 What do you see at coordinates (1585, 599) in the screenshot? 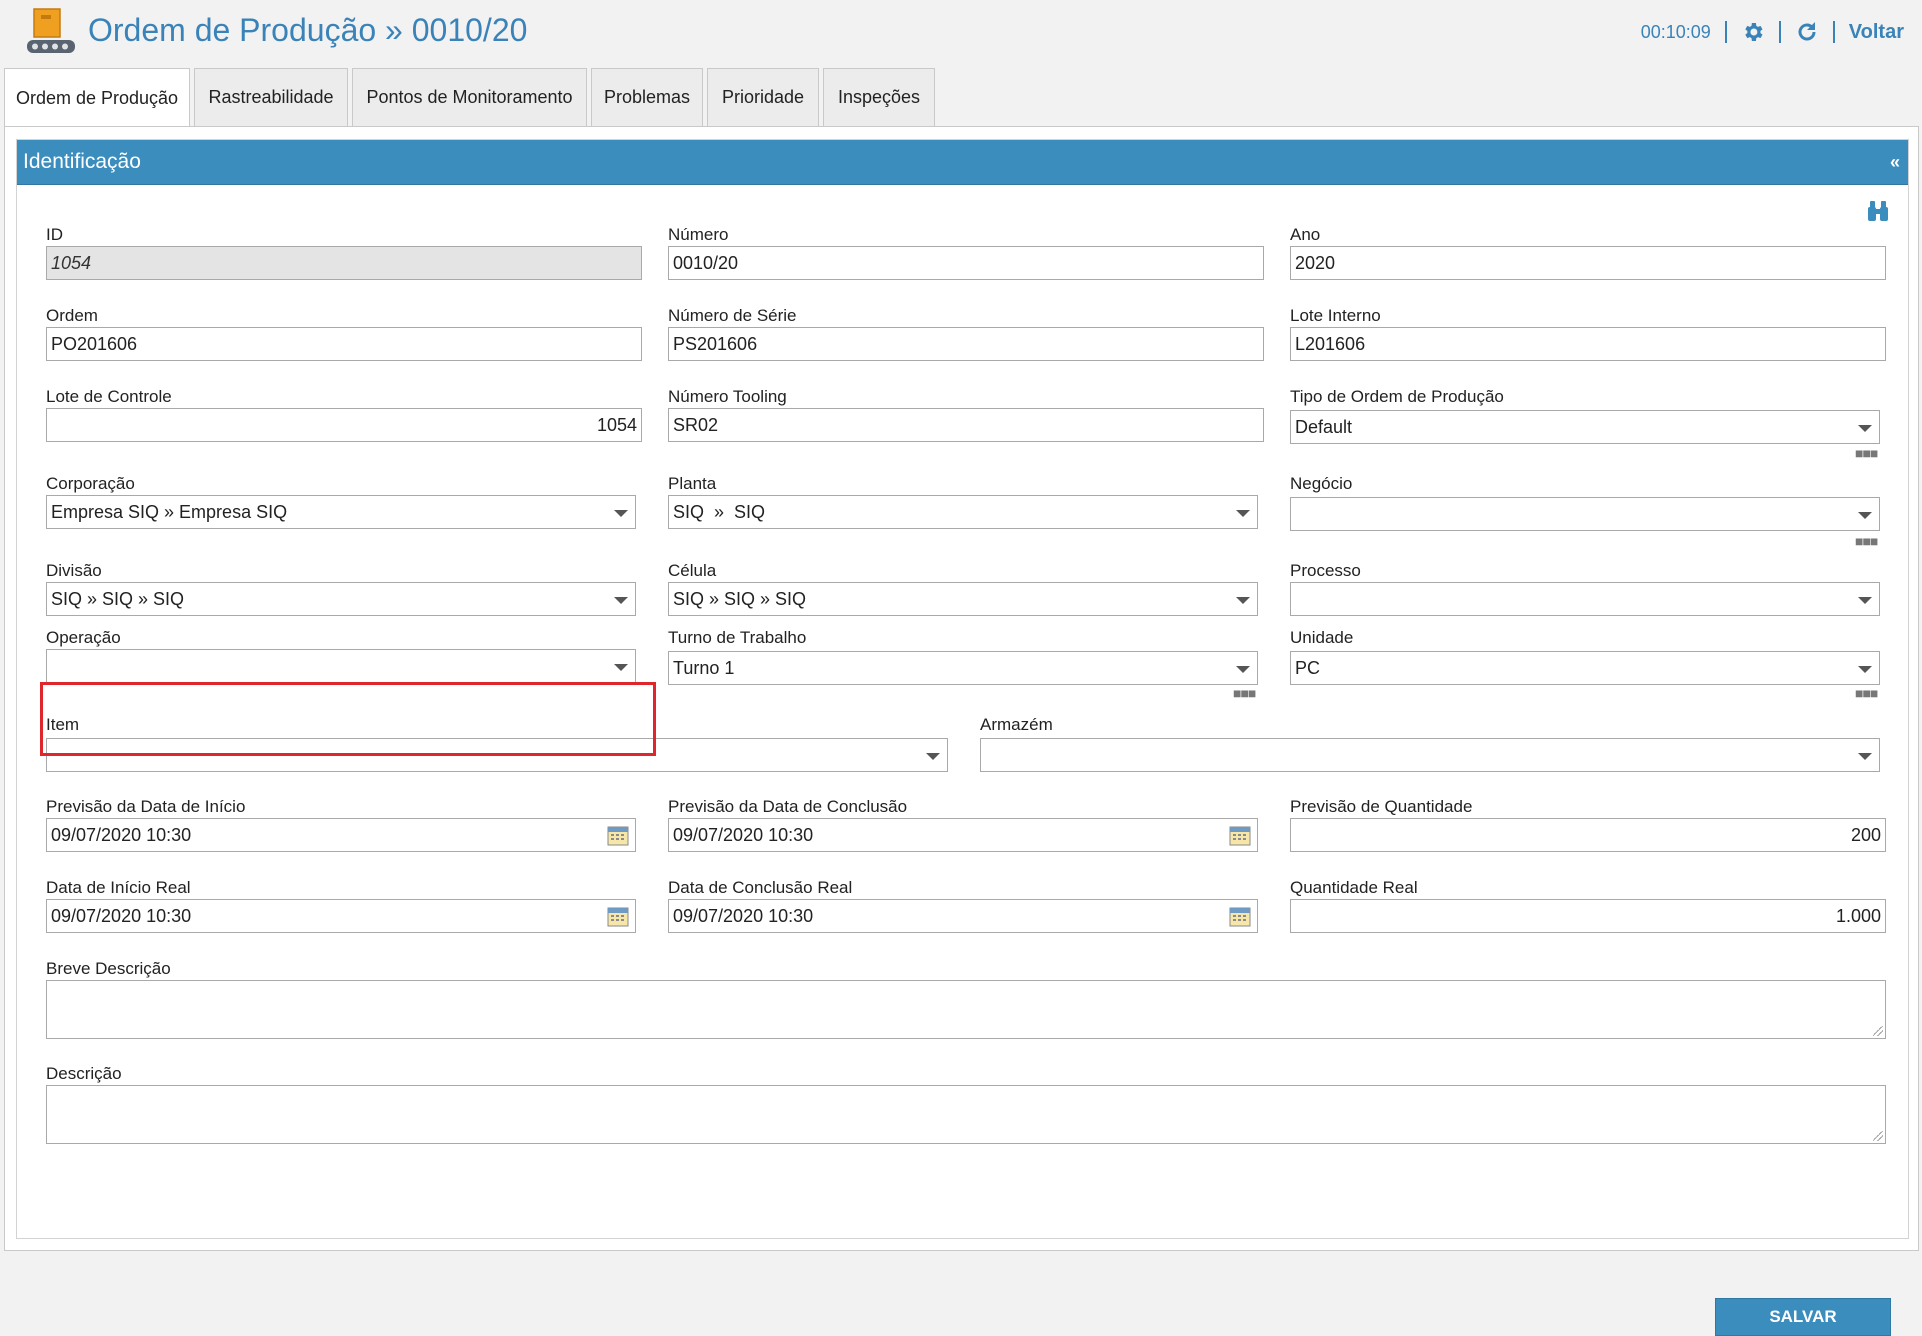
I see `processo-select` at bounding box center [1585, 599].